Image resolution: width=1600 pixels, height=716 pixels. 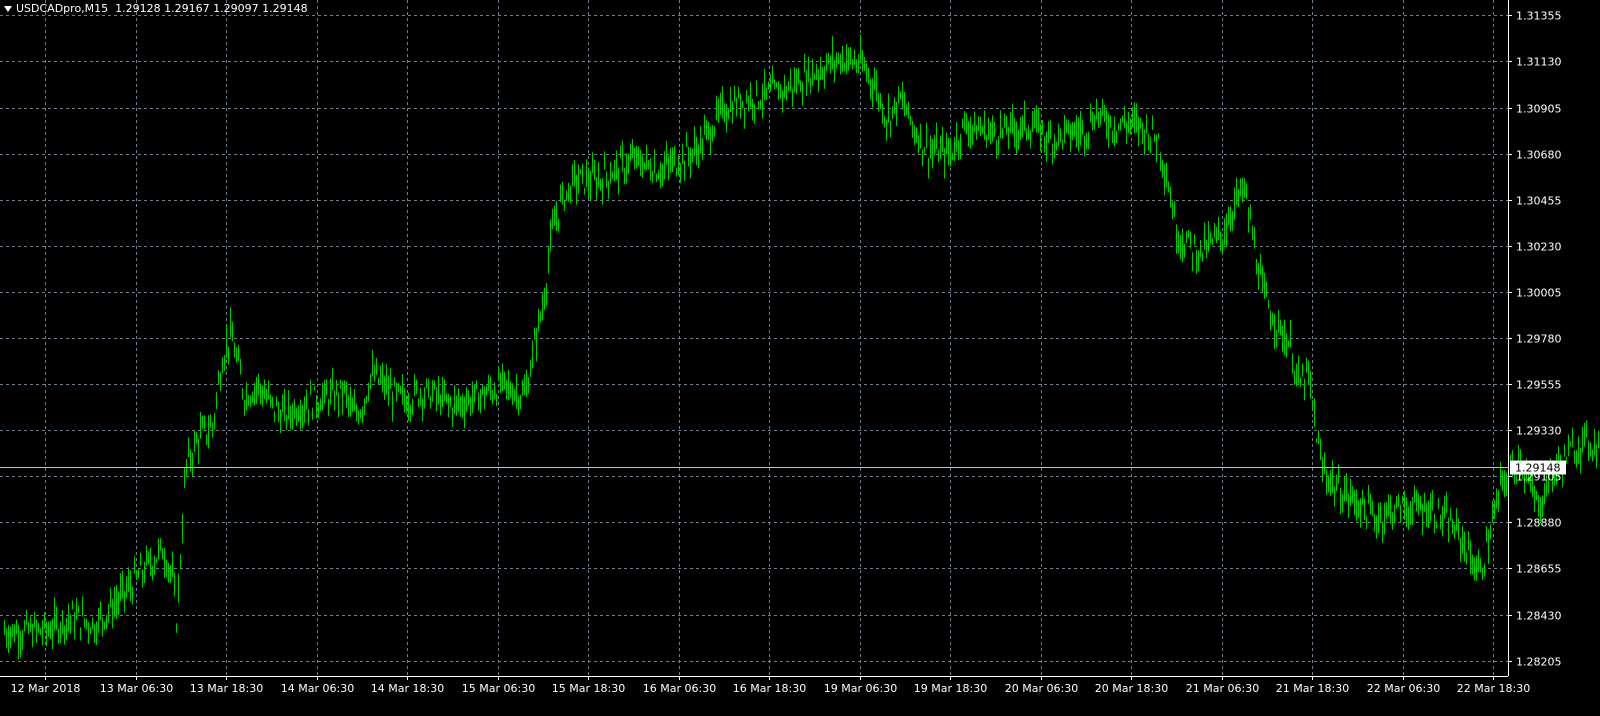 What do you see at coordinates (588, 688) in the screenshot?
I see `x-tick-label: 15 Mar 18:30` at bounding box center [588, 688].